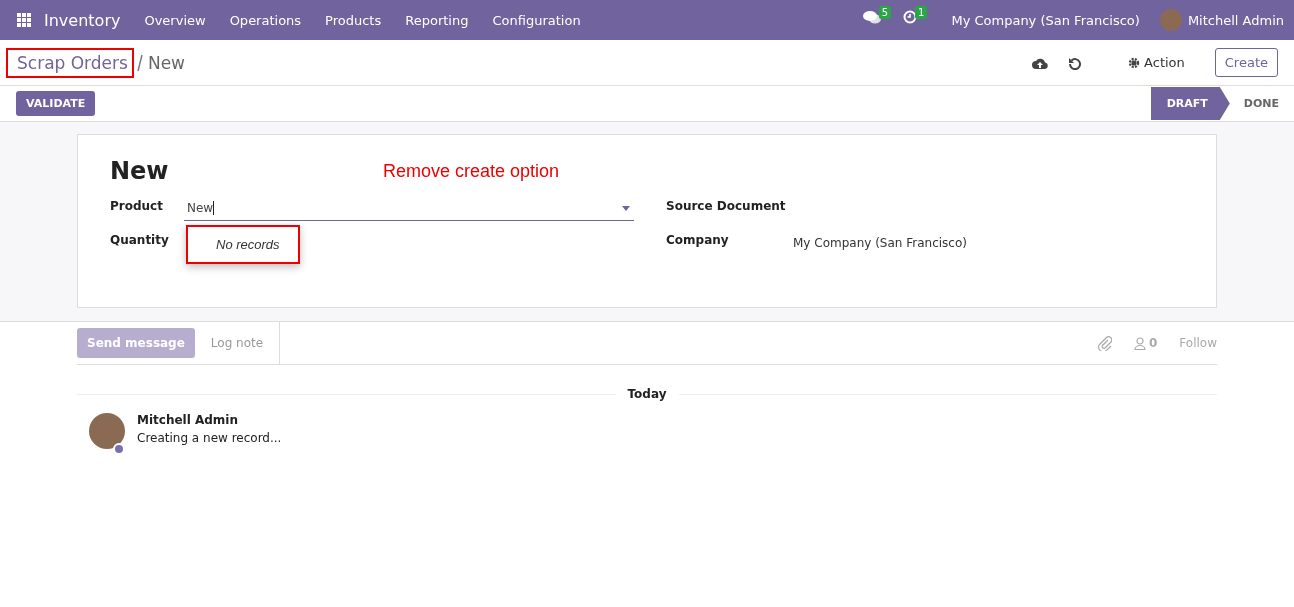 Image resolution: width=1294 pixels, height=607 pixels. Describe the element at coordinates (1134, 62) in the screenshot. I see `gear-icon` at that location.